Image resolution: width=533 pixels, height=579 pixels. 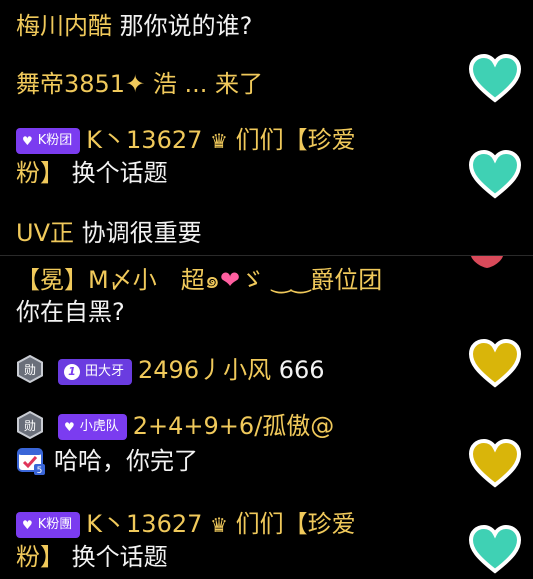 I want to click on chat-message: ♥ K粉團 K丶13627 ♛ 们们【珍爱 粉】 换个话题, so click(x=239, y=540).